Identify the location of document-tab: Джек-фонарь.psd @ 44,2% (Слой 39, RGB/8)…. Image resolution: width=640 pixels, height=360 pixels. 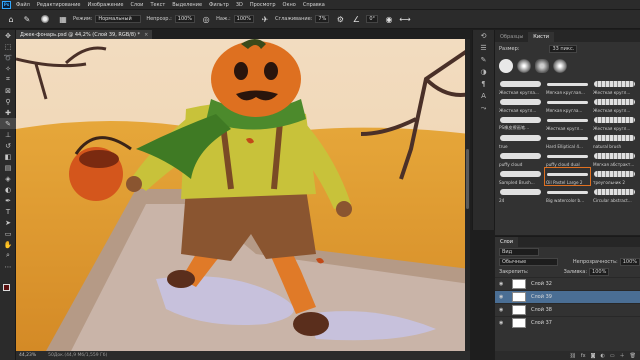
(84, 34).